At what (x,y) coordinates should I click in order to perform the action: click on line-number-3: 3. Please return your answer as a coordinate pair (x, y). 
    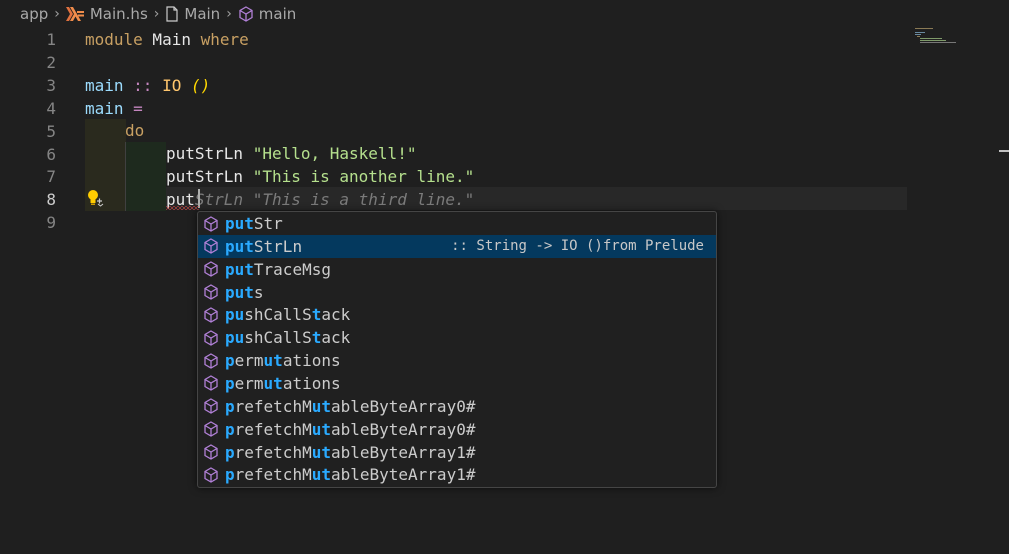
    Looking at the image, I should click on (51, 85).